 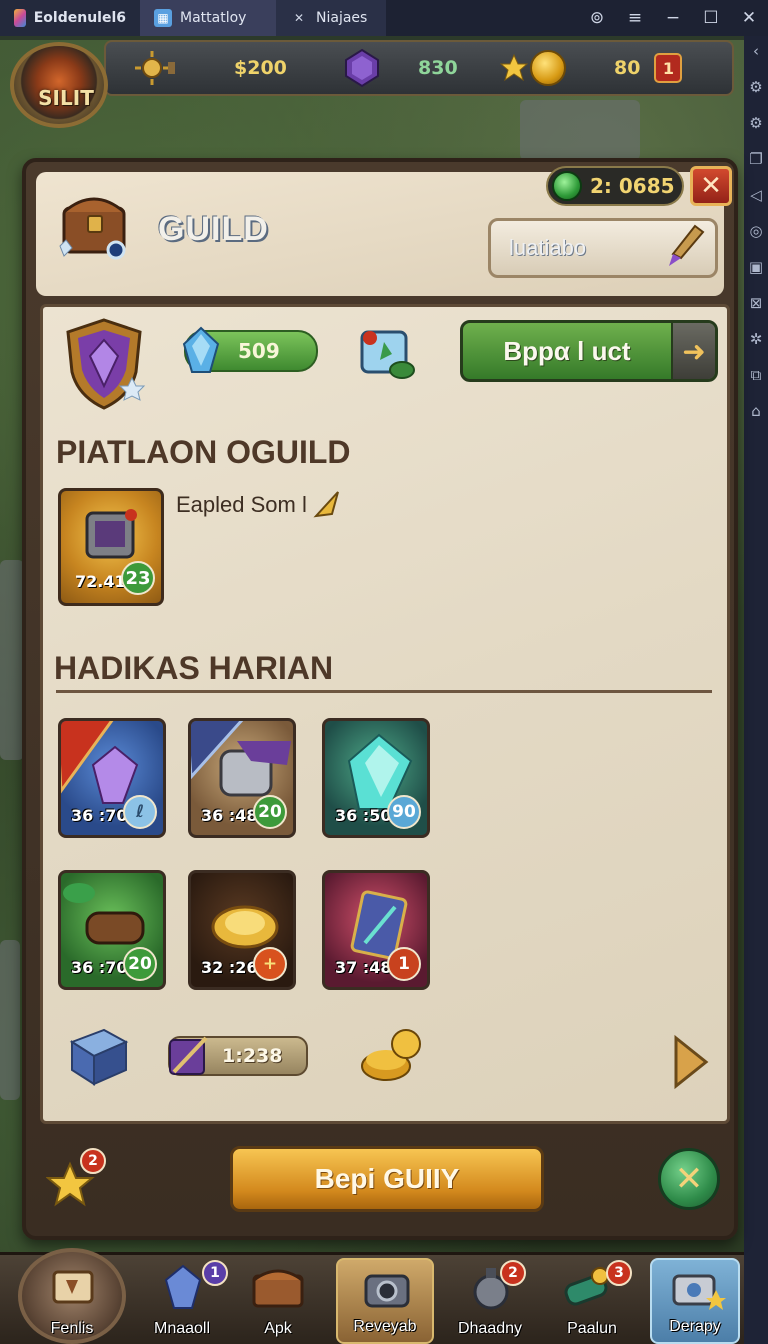 I want to click on item-qty: 32 :26, so click(x=229, y=967).